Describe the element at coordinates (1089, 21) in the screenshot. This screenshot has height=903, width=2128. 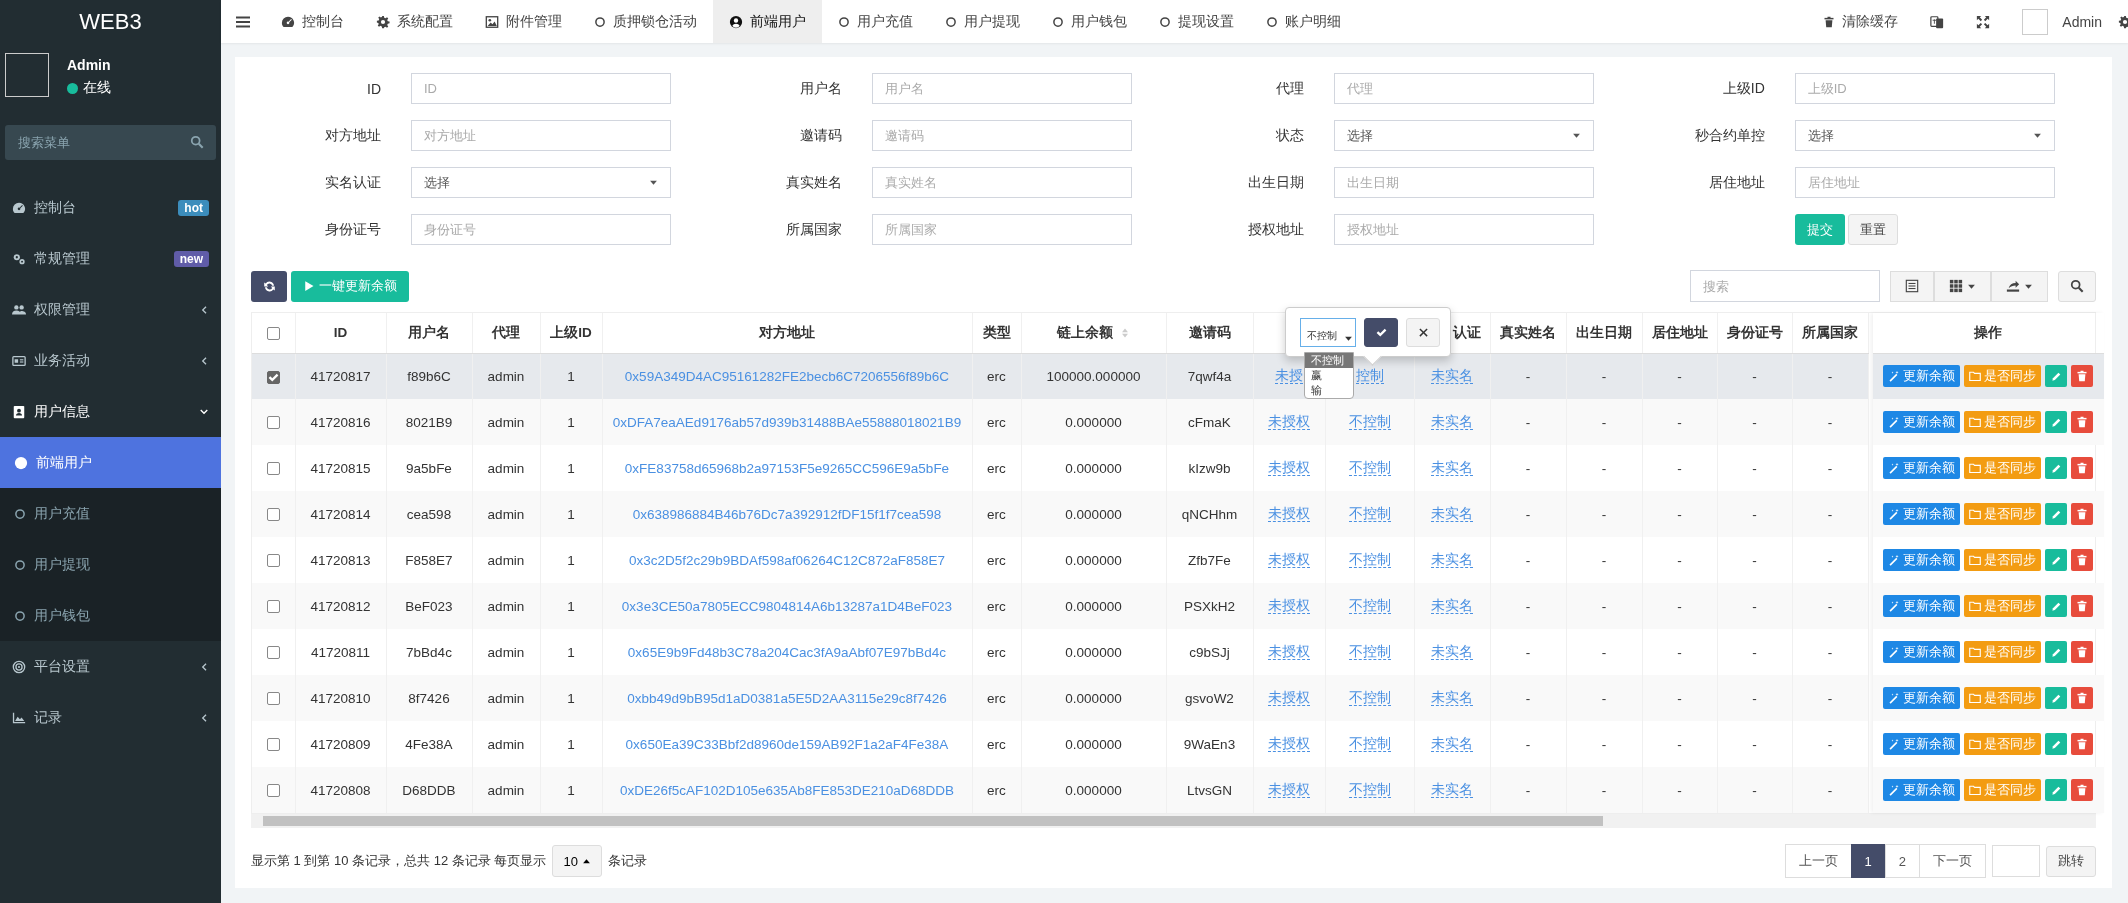
I see `nav-tab: 用户钱包` at that location.